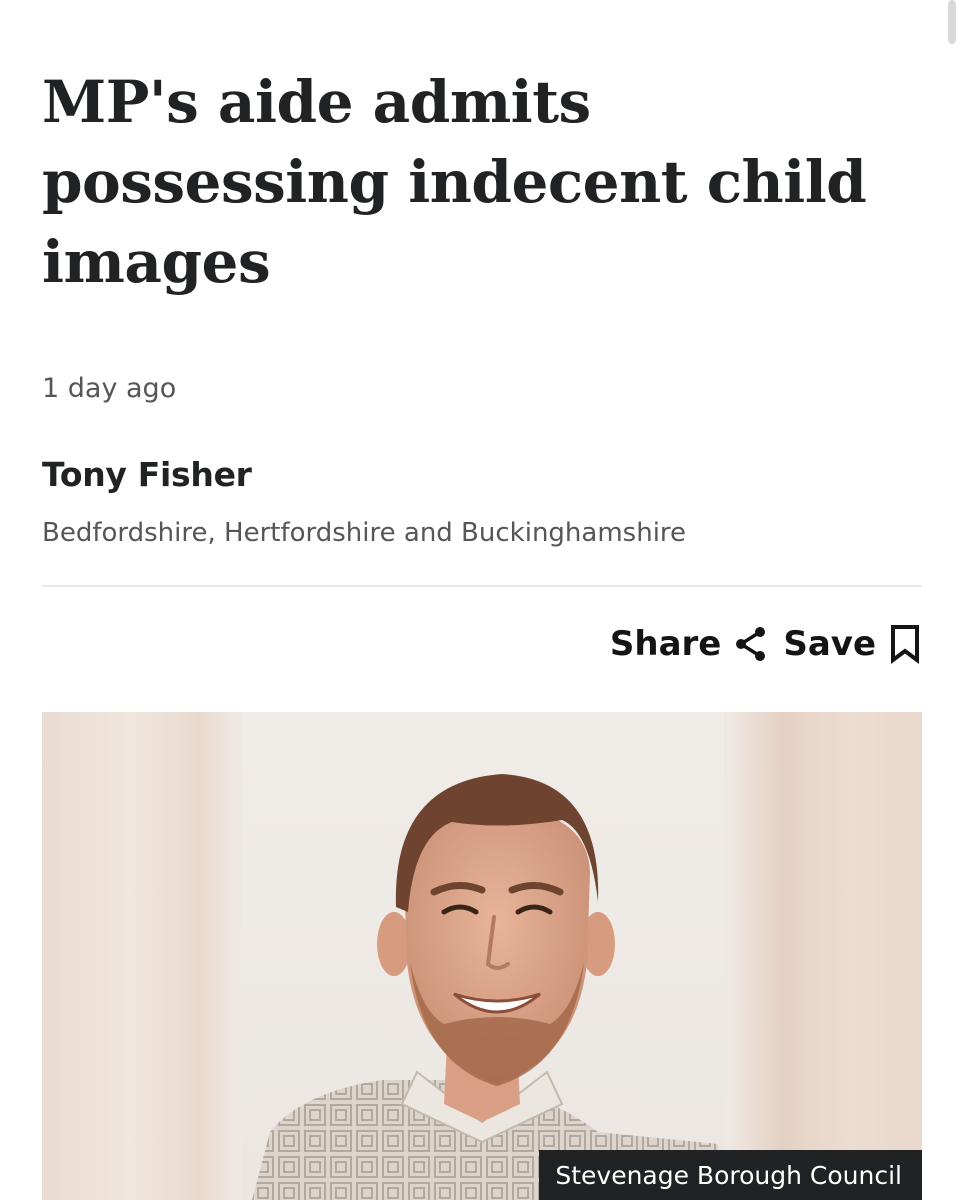  What do you see at coordinates (730, 1175) in the screenshot?
I see `photo-caption: Stevenage Borough Council` at bounding box center [730, 1175].